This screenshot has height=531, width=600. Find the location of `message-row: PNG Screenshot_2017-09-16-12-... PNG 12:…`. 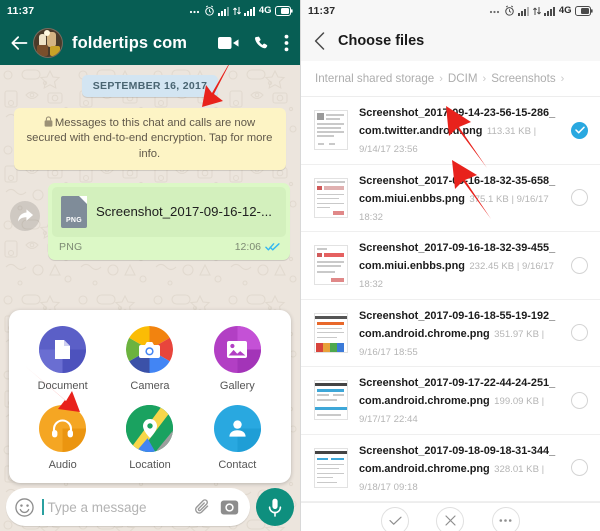

message-row: PNG Screenshot_2017-09-16-12-... PNG 12:… is located at coordinates (150, 221).